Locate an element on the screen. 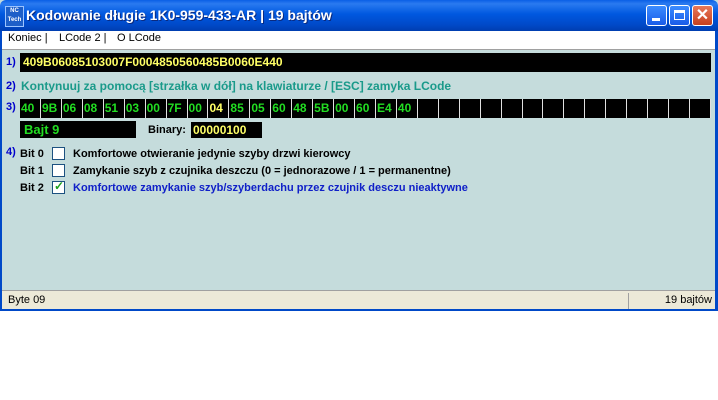  menu-koniec: Koniec | is located at coordinates (28, 38).